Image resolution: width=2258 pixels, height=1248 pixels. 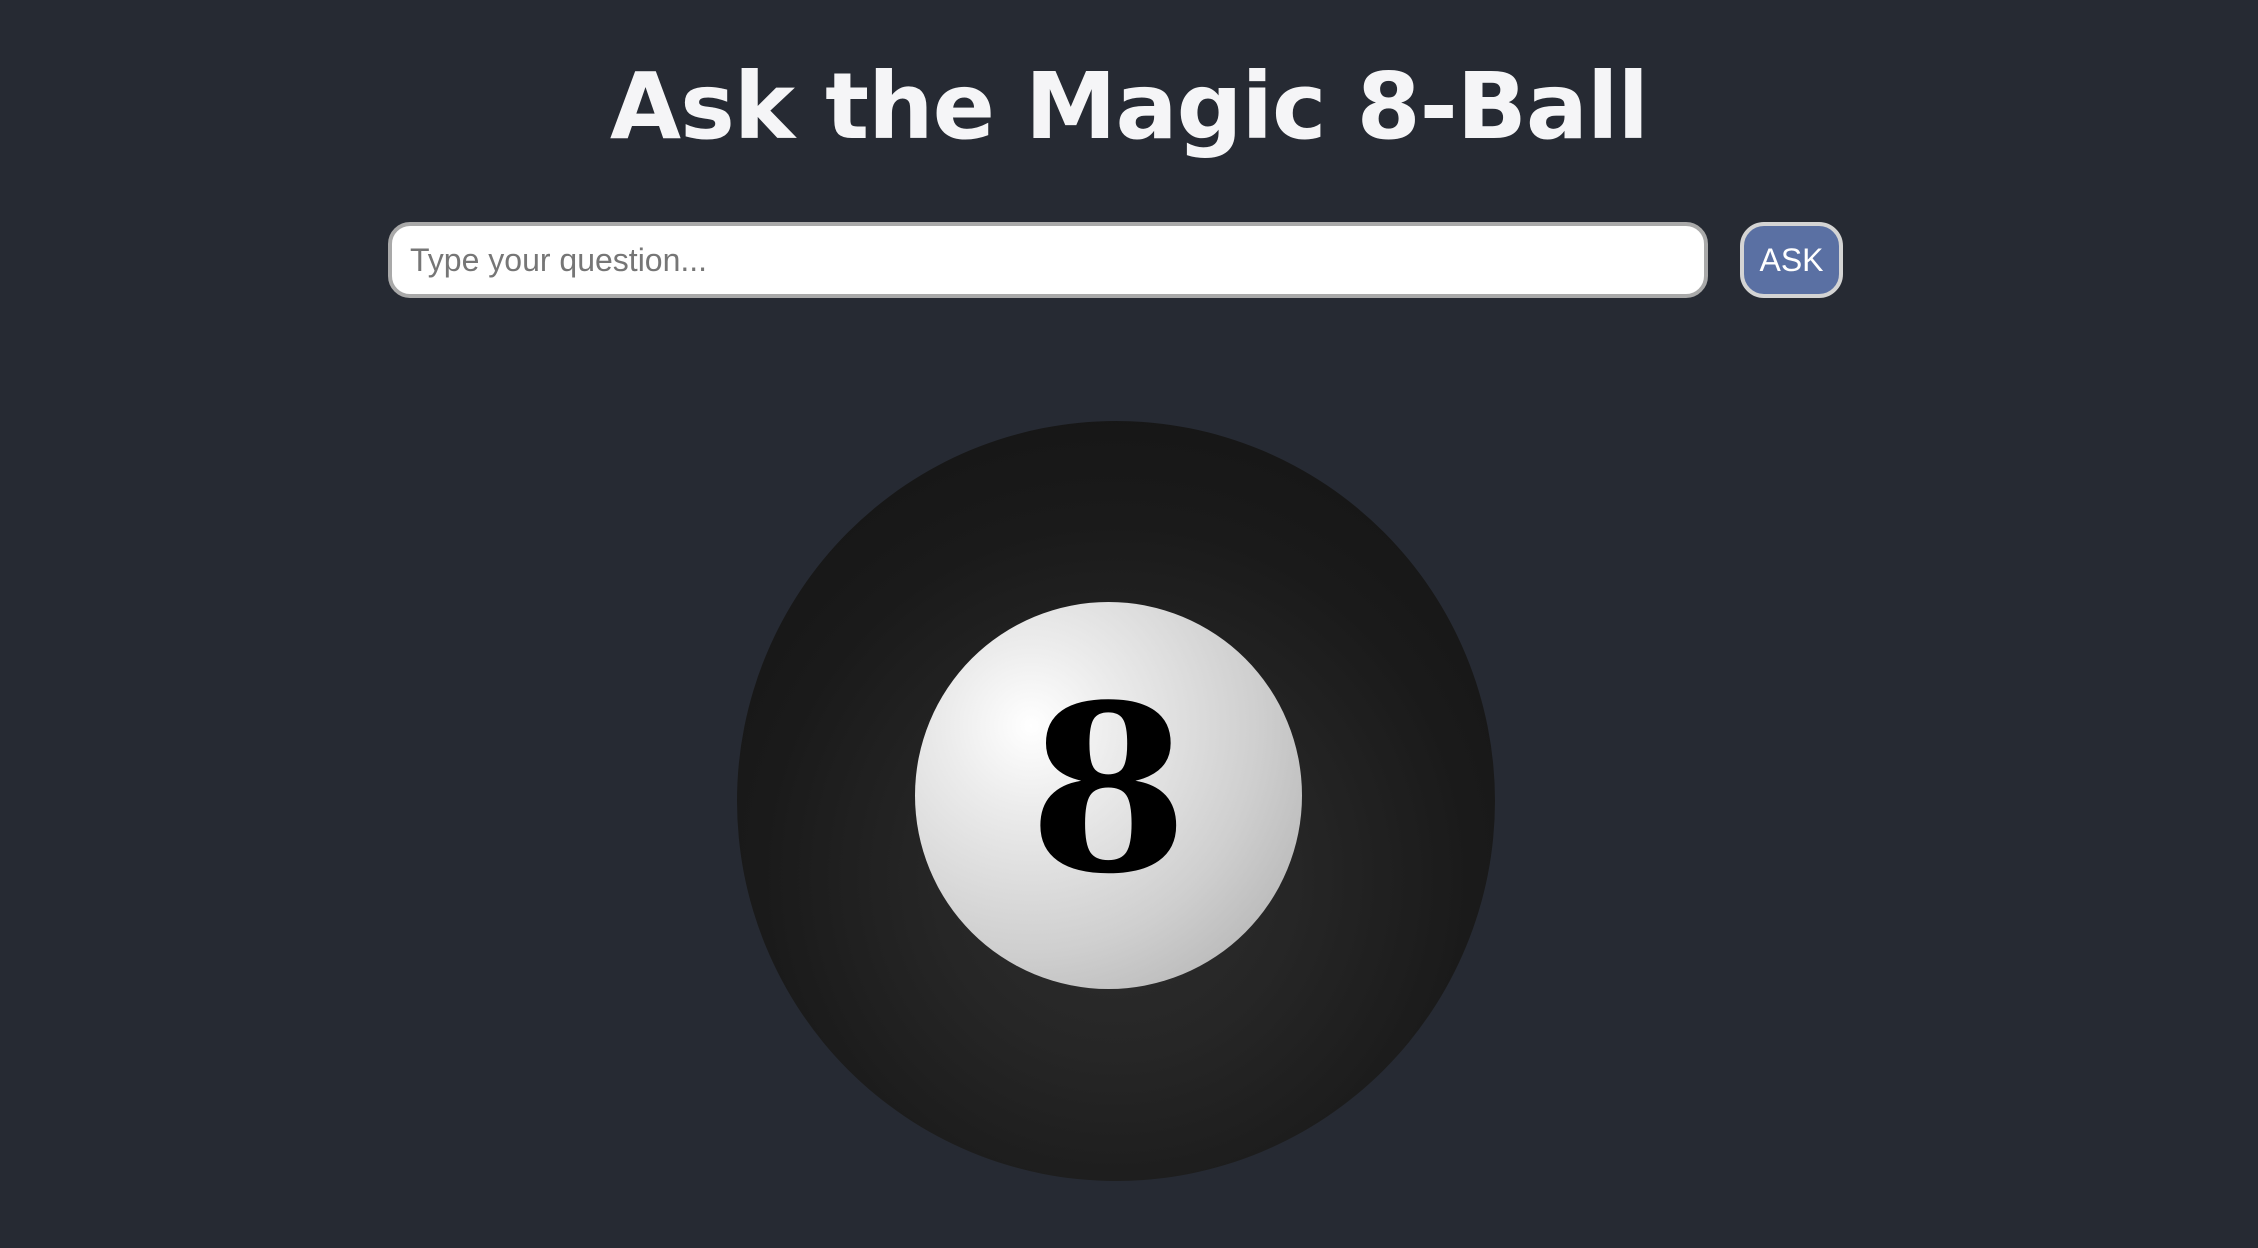 What do you see at coordinates (1048, 260) in the screenshot?
I see `question-input` at bounding box center [1048, 260].